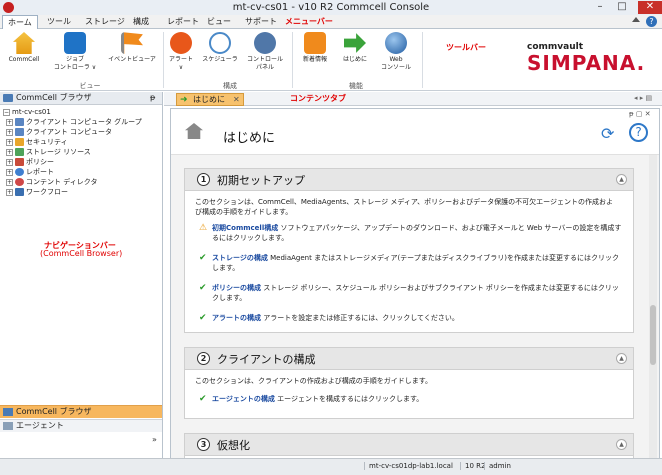 Image resolution: width=662 pixels, height=475 pixels. Describe the element at coordinates (141, 22) in the screenshot. I see `menu-configuration: 構成` at that location.